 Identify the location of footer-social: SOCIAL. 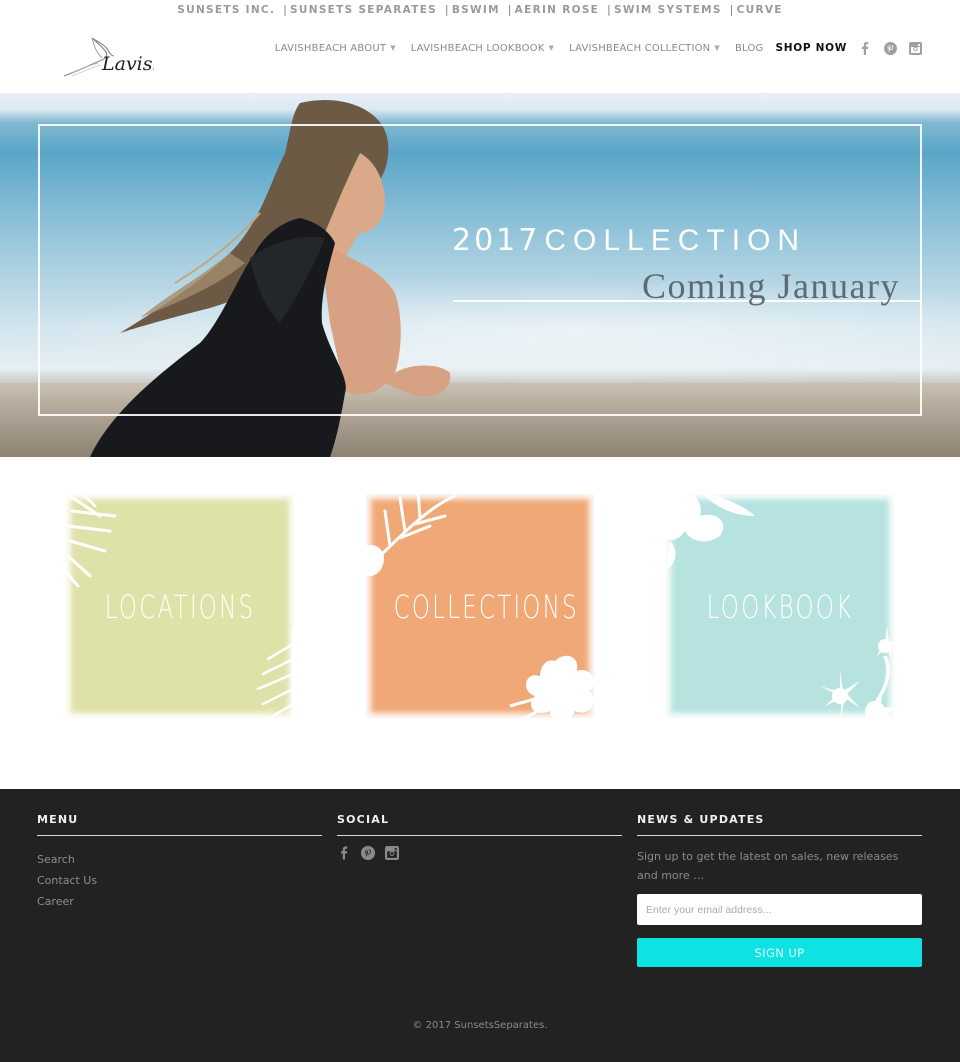
(479, 837).